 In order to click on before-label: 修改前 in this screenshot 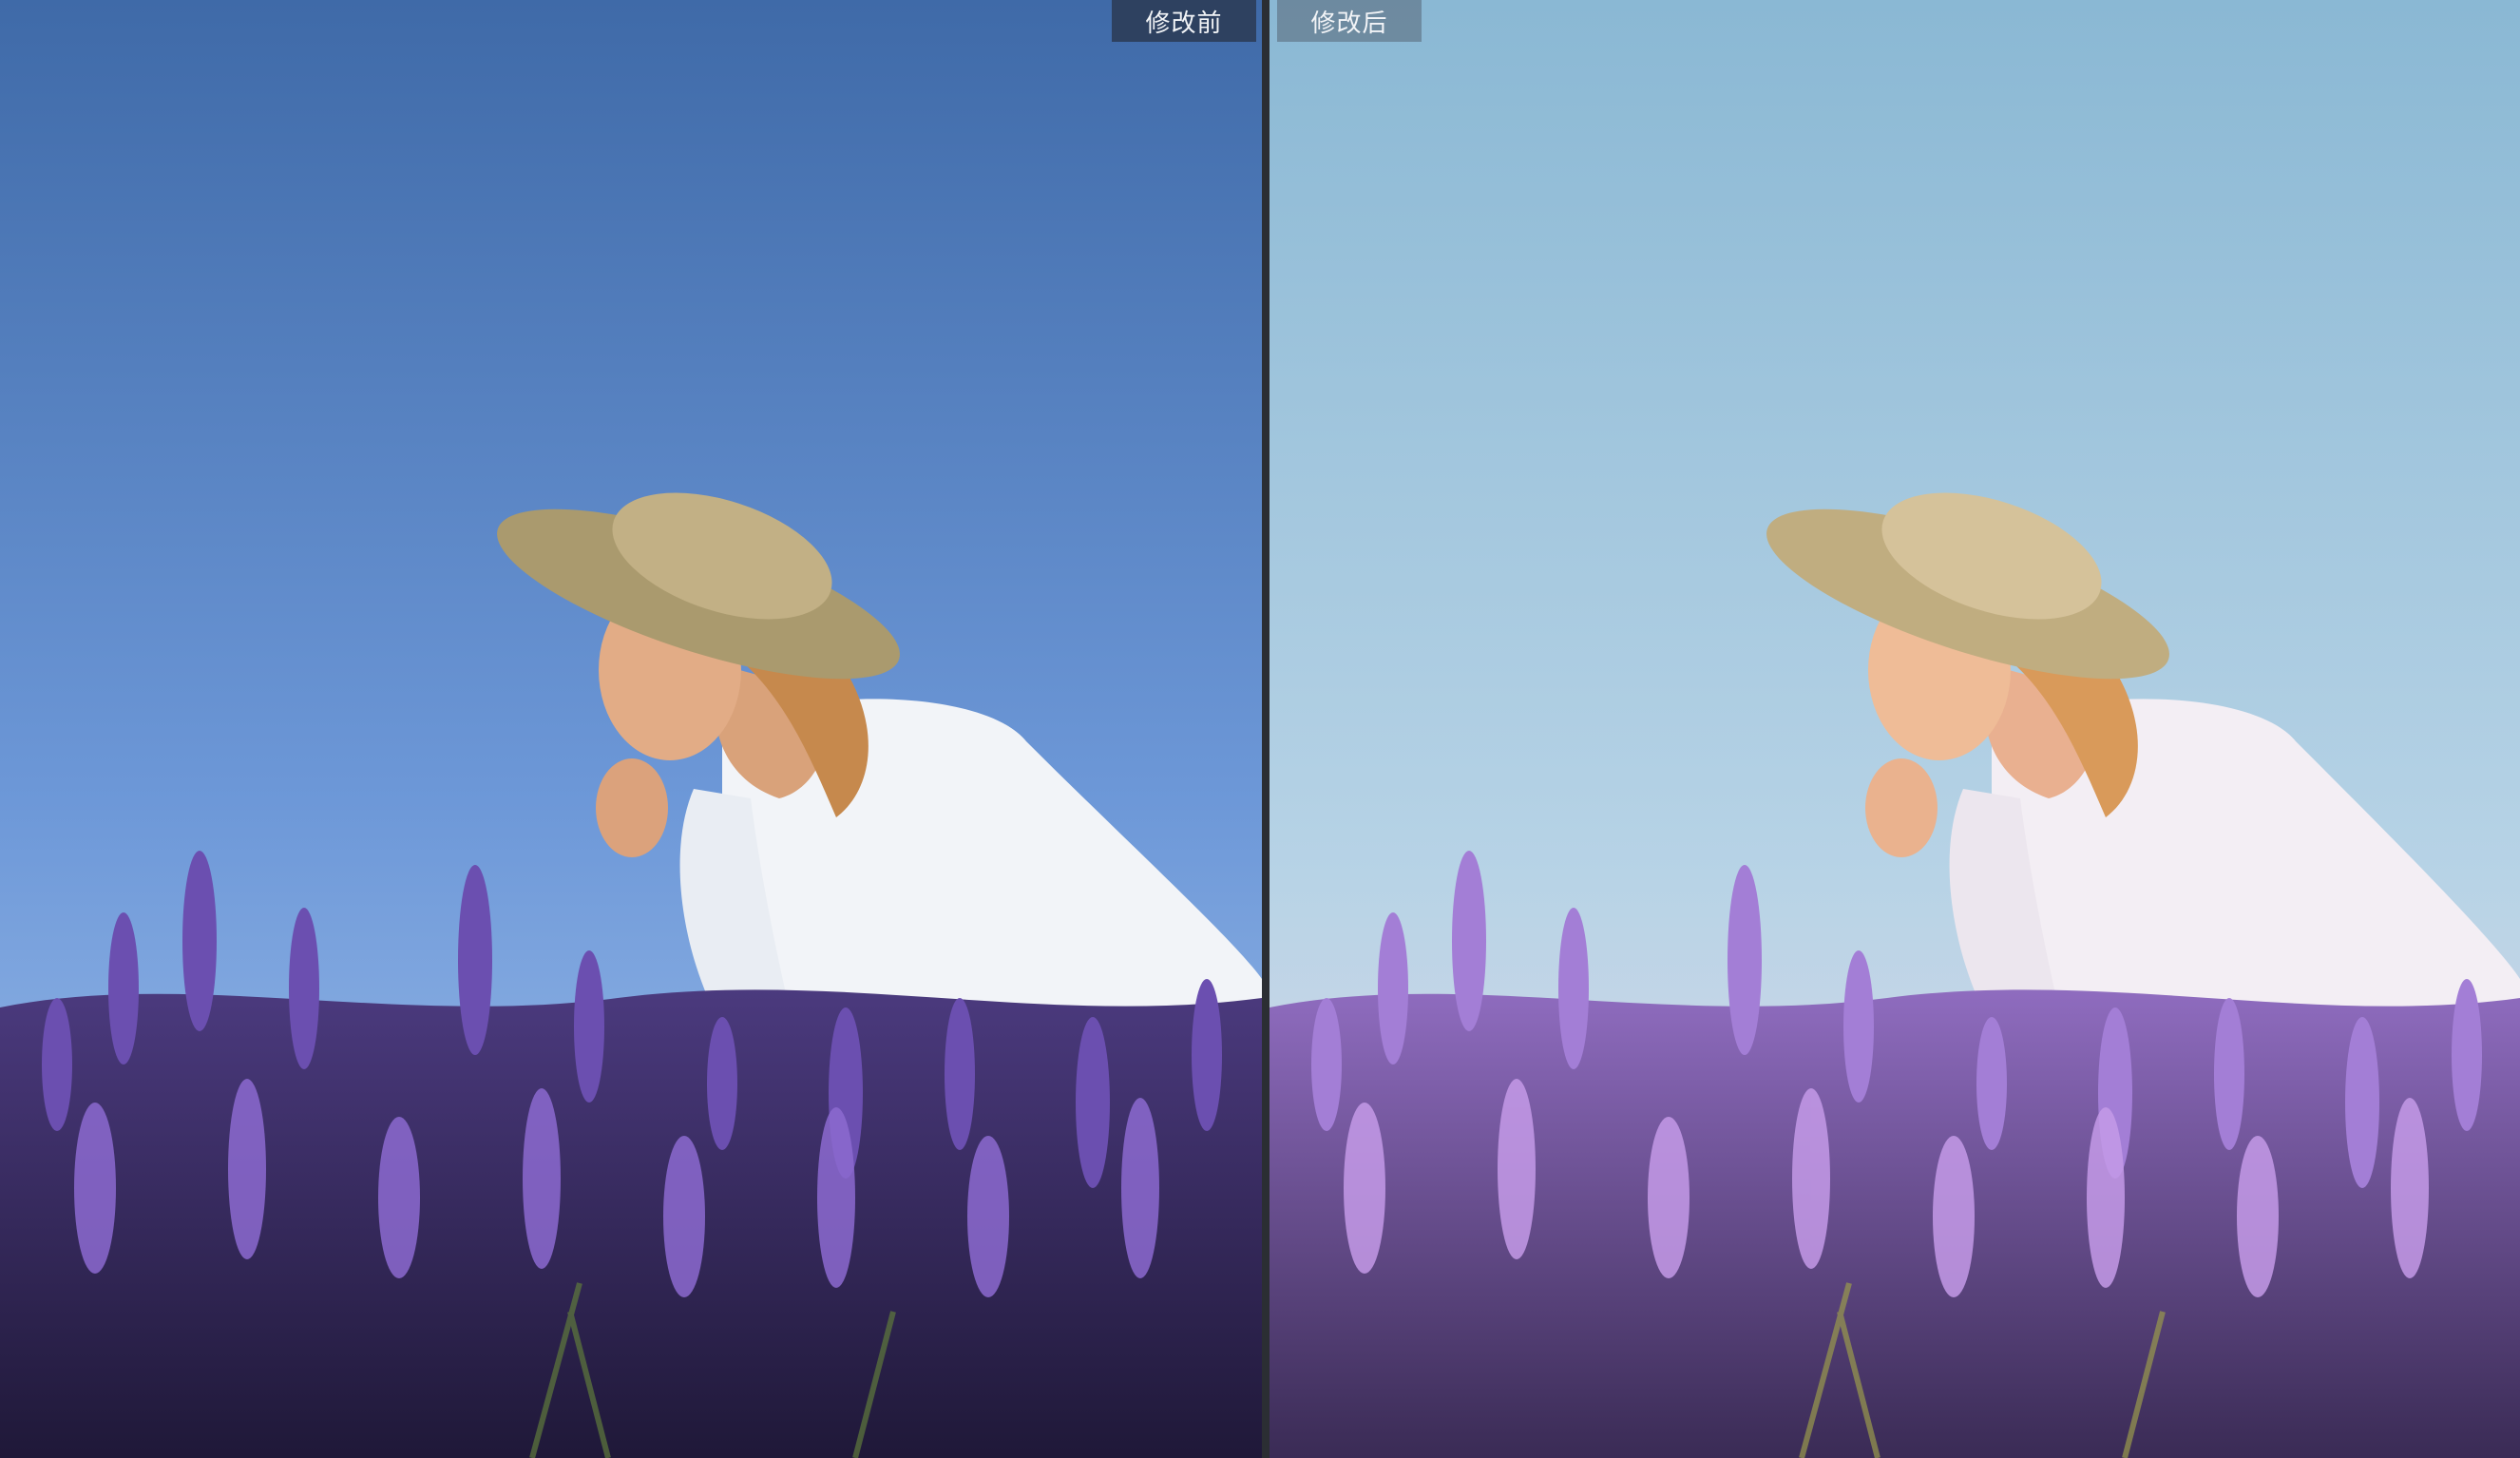, I will do `click(1184, 21)`.